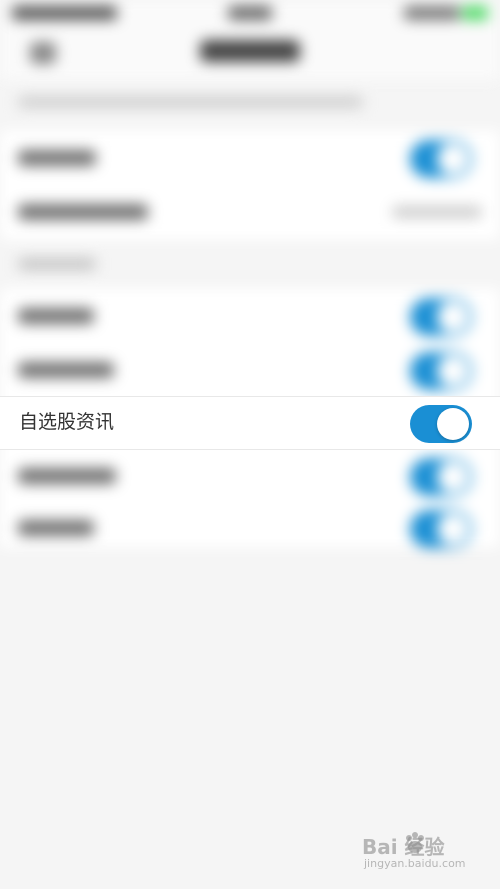  Describe the element at coordinates (190, 102) in the screenshot. I see `settings-description` at that location.